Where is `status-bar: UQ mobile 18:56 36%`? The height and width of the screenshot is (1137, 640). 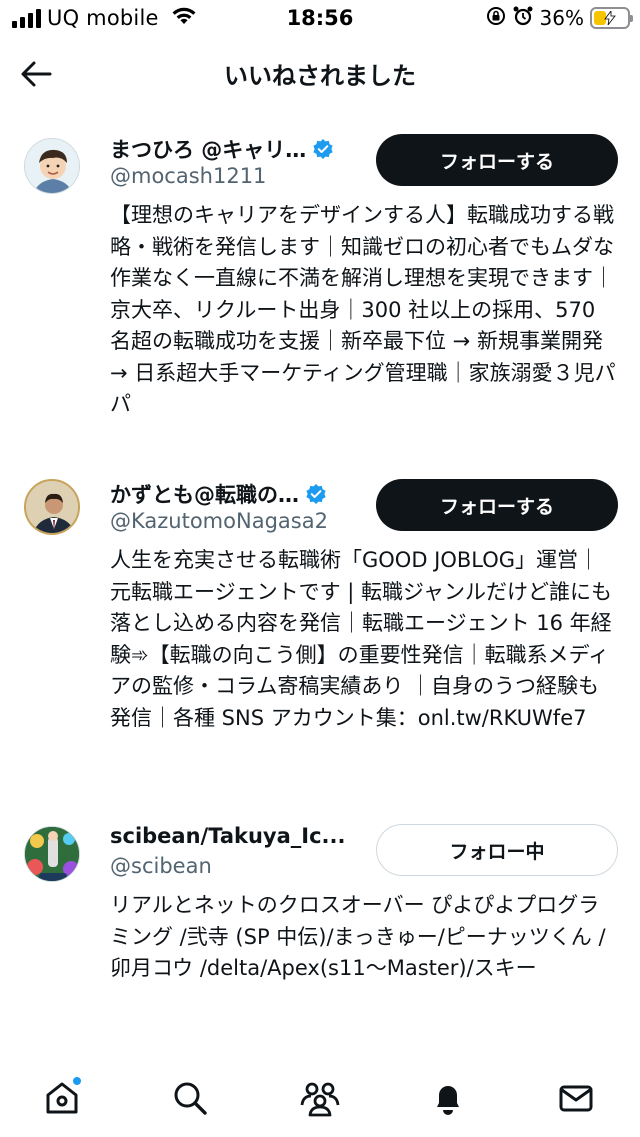
status-bar: UQ mobile 18:56 36% is located at coordinates (320, 18).